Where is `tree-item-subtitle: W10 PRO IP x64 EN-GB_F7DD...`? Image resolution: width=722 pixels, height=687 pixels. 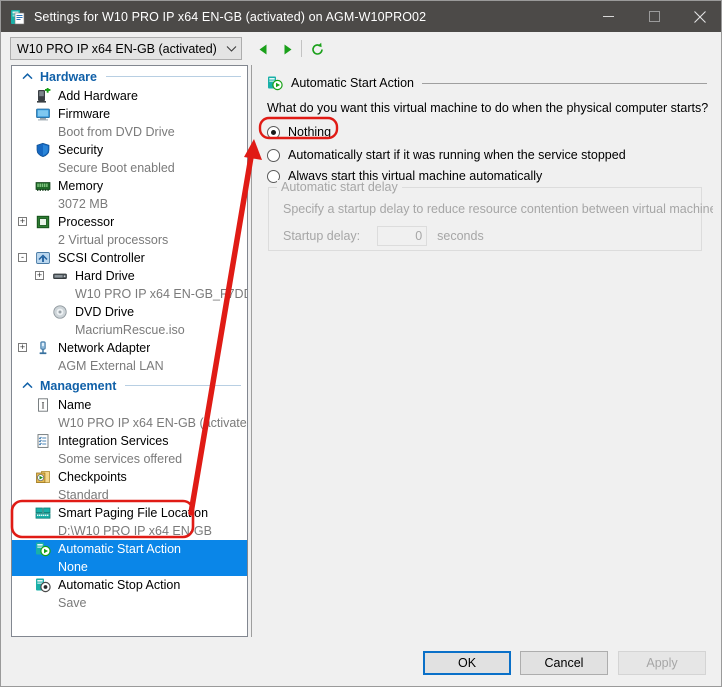
tree-item-subtitle: W10 PRO IP x64 EN-GB_F7DD... is located at coordinates (161, 294).